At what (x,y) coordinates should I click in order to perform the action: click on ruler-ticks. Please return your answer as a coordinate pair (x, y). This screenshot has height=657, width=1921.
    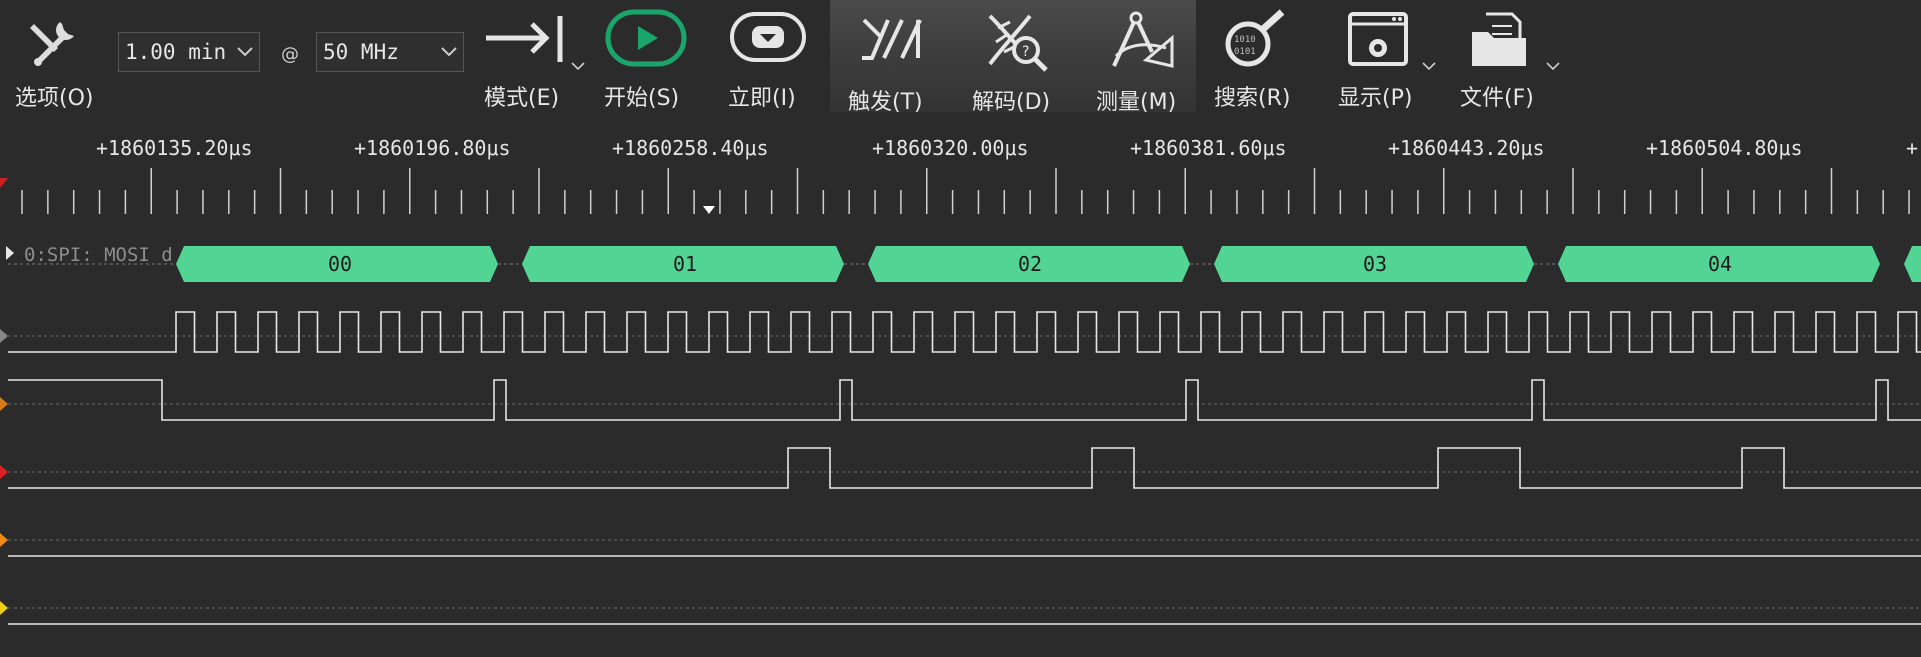
    Looking at the image, I should click on (955, 191).